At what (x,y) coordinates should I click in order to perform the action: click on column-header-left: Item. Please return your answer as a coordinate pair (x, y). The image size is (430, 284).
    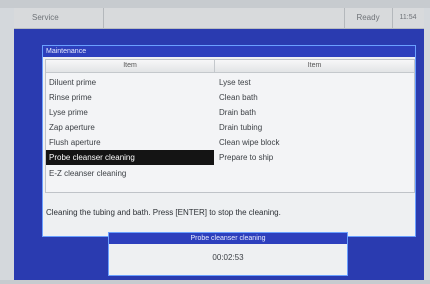
    Looking at the image, I should click on (130, 66).